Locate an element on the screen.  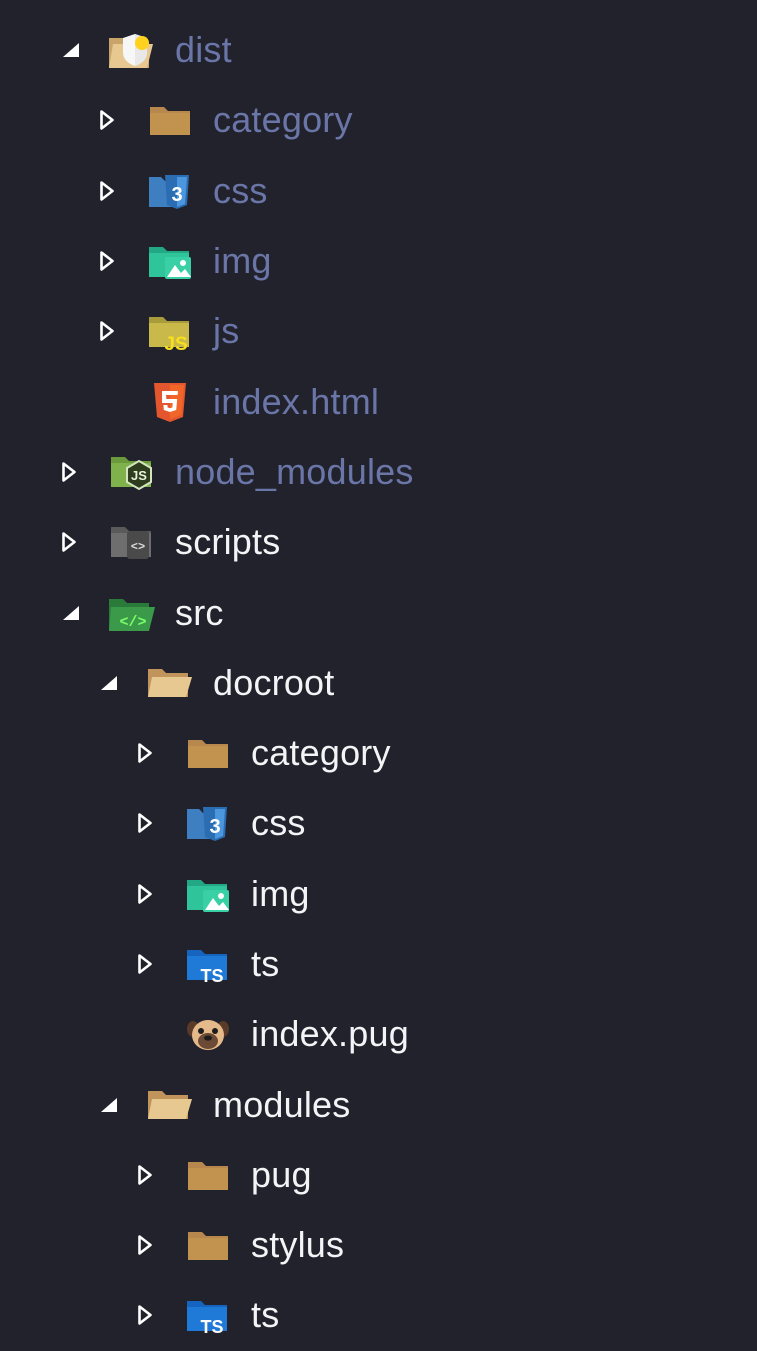
tree-item-label: pug is located at coordinates (281, 1174).